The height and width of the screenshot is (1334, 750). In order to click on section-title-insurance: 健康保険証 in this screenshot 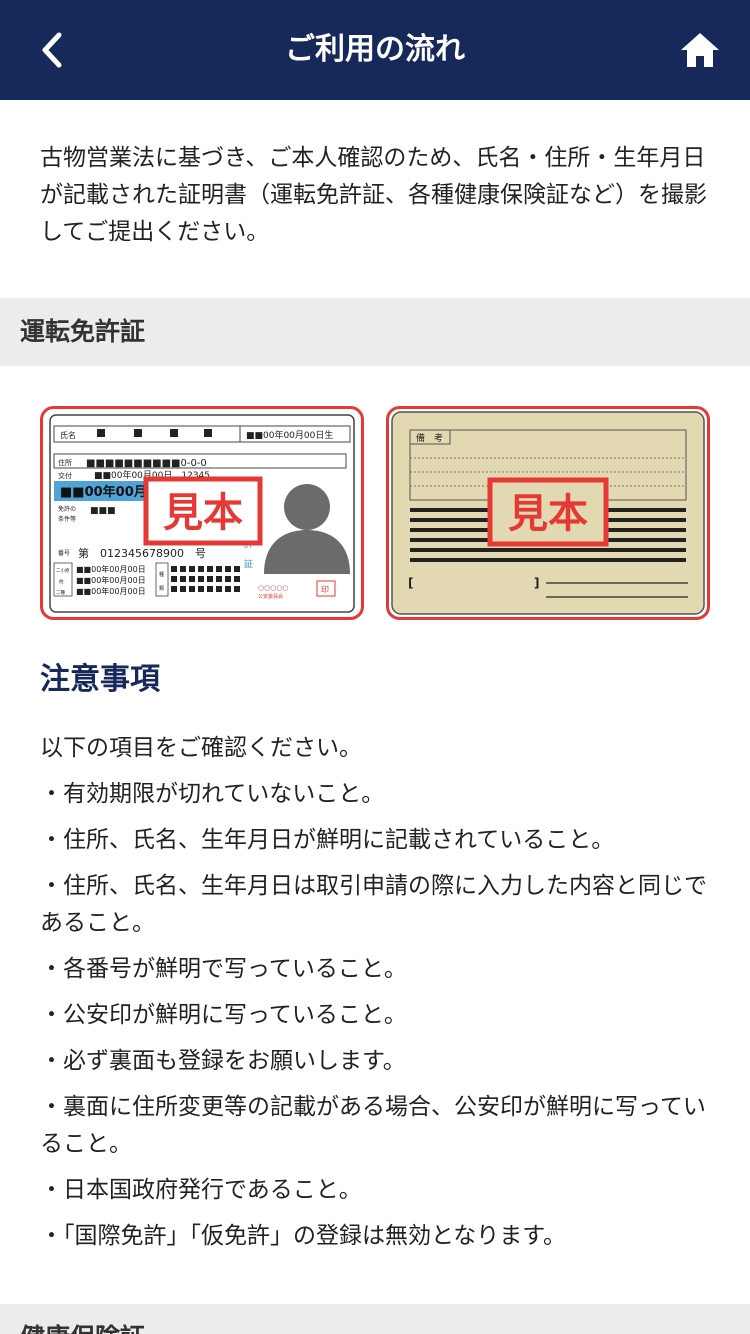, I will do `click(82, 1327)`.